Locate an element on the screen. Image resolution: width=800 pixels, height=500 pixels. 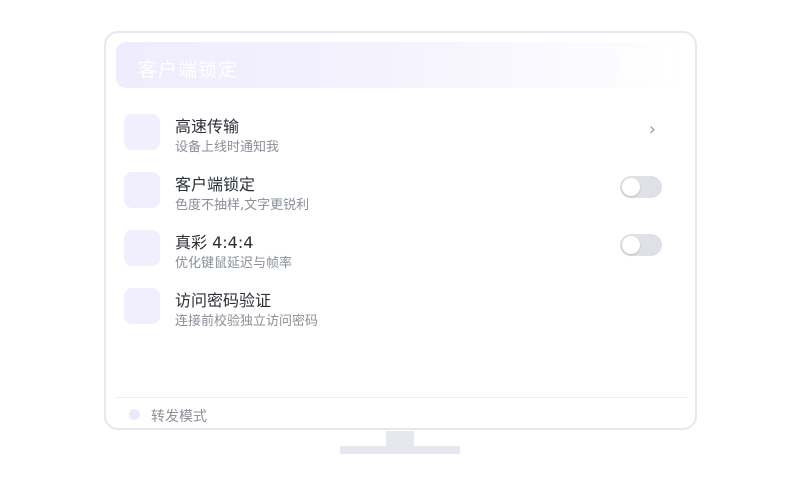
transfer-icon is located at coordinates (142, 132).